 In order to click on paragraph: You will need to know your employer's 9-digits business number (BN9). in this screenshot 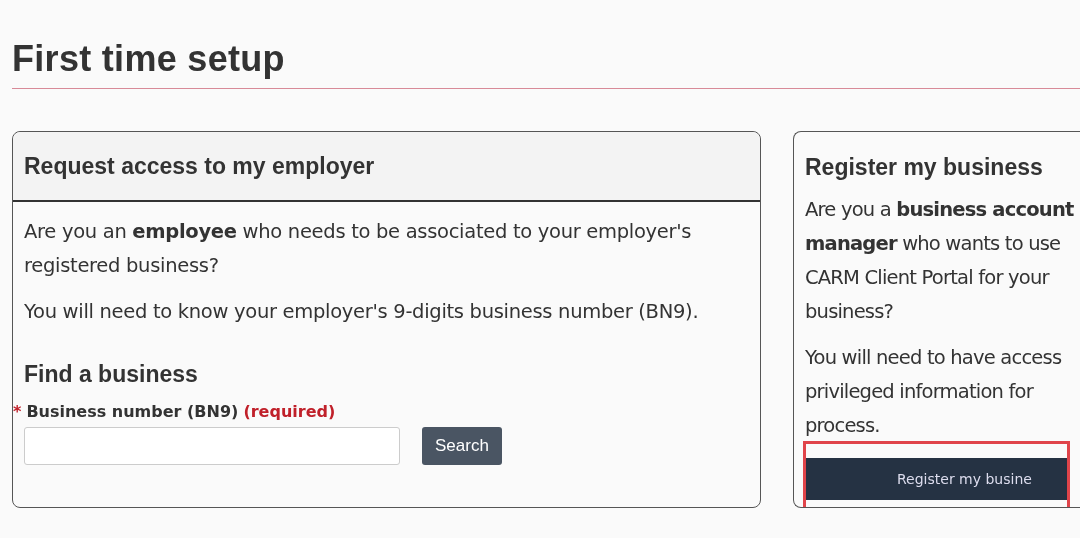, I will do `click(362, 312)`.